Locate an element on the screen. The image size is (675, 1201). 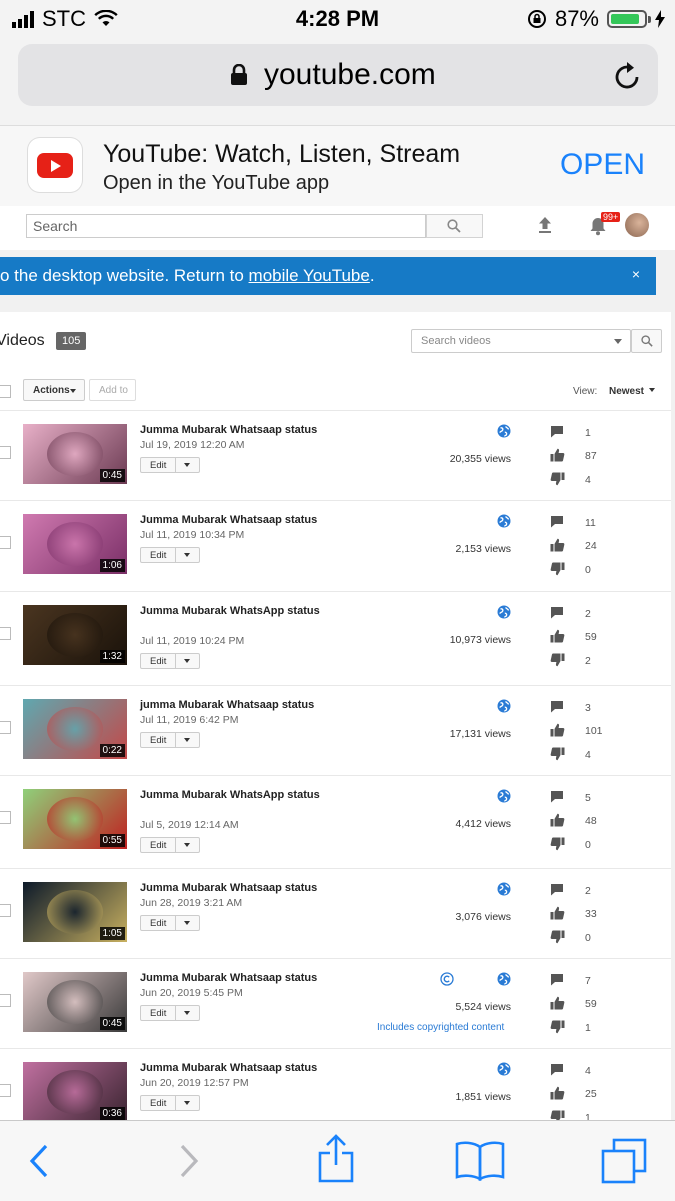
sort-dropdown: Newest is located at coordinates (632, 391).